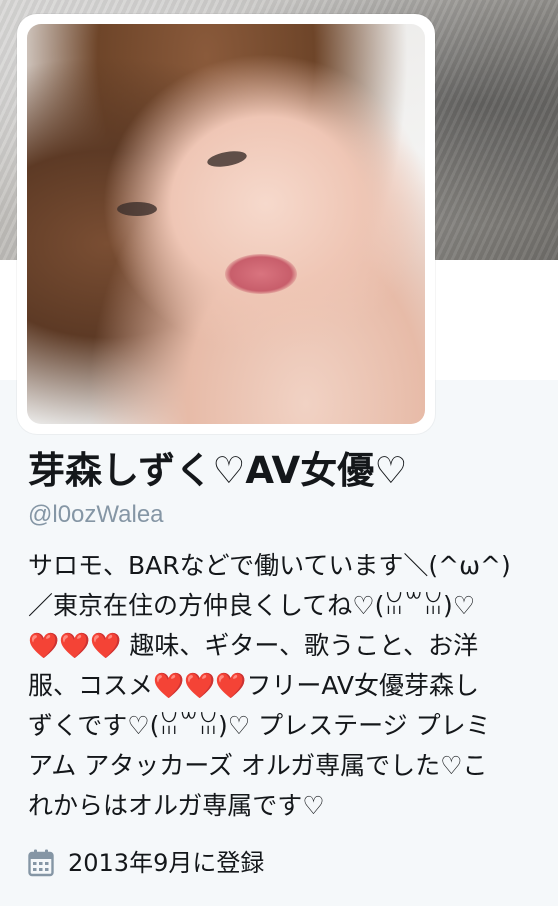 The width and height of the screenshot is (558, 906). I want to click on bio-line: ／東京在住の方仲良くしてね♡(ꈍ꒳ꈍ)♡, so click(252, 605).